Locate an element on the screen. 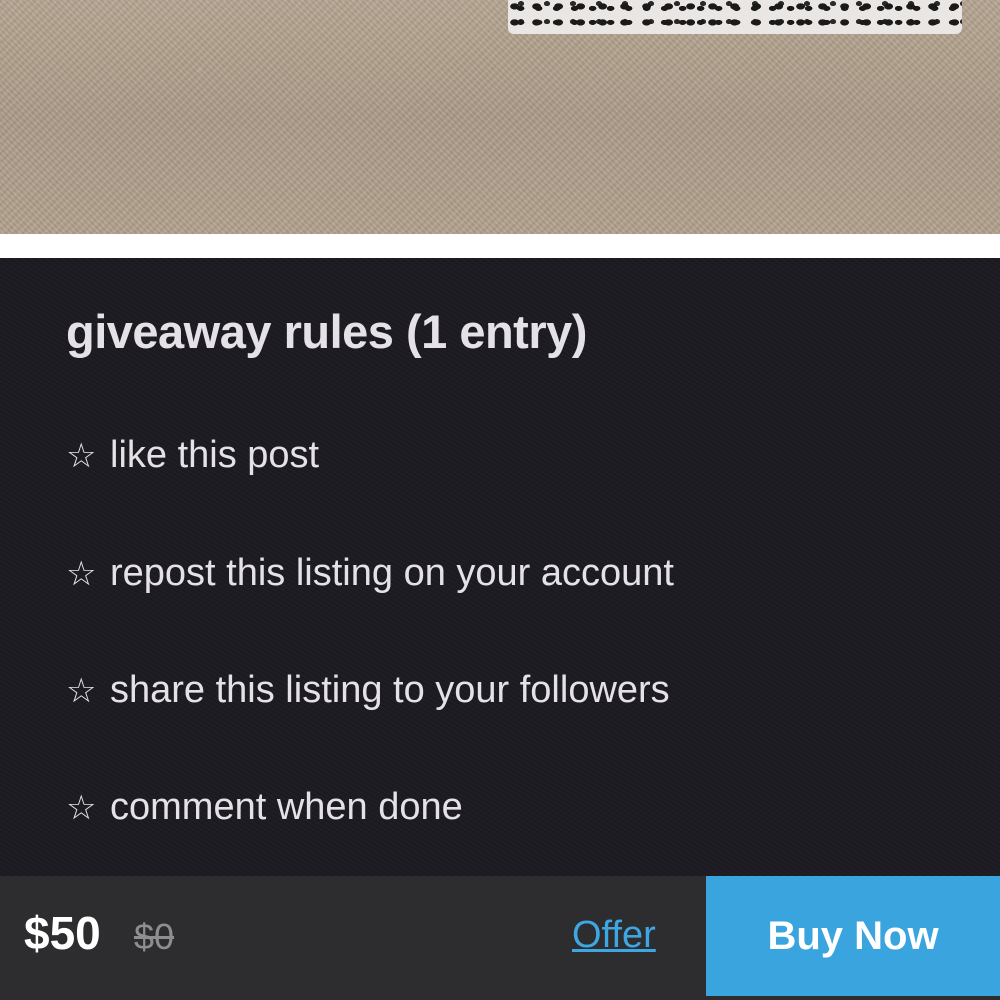 The width and height of the screenshot is (1000, 1000). photo-divider is located at coordinates (500, 246).